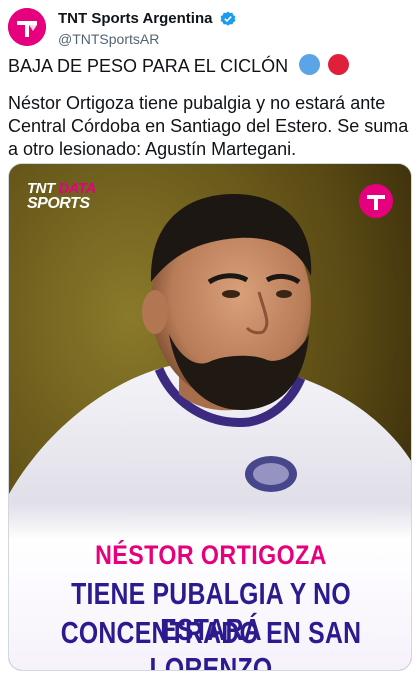 The width and height of the screenshot is (420, 680). What do you see at coordinates (147, 39) in the screenshot?
I see `author-handle: @TNTSportsAR` at bounding box center [147, 39].